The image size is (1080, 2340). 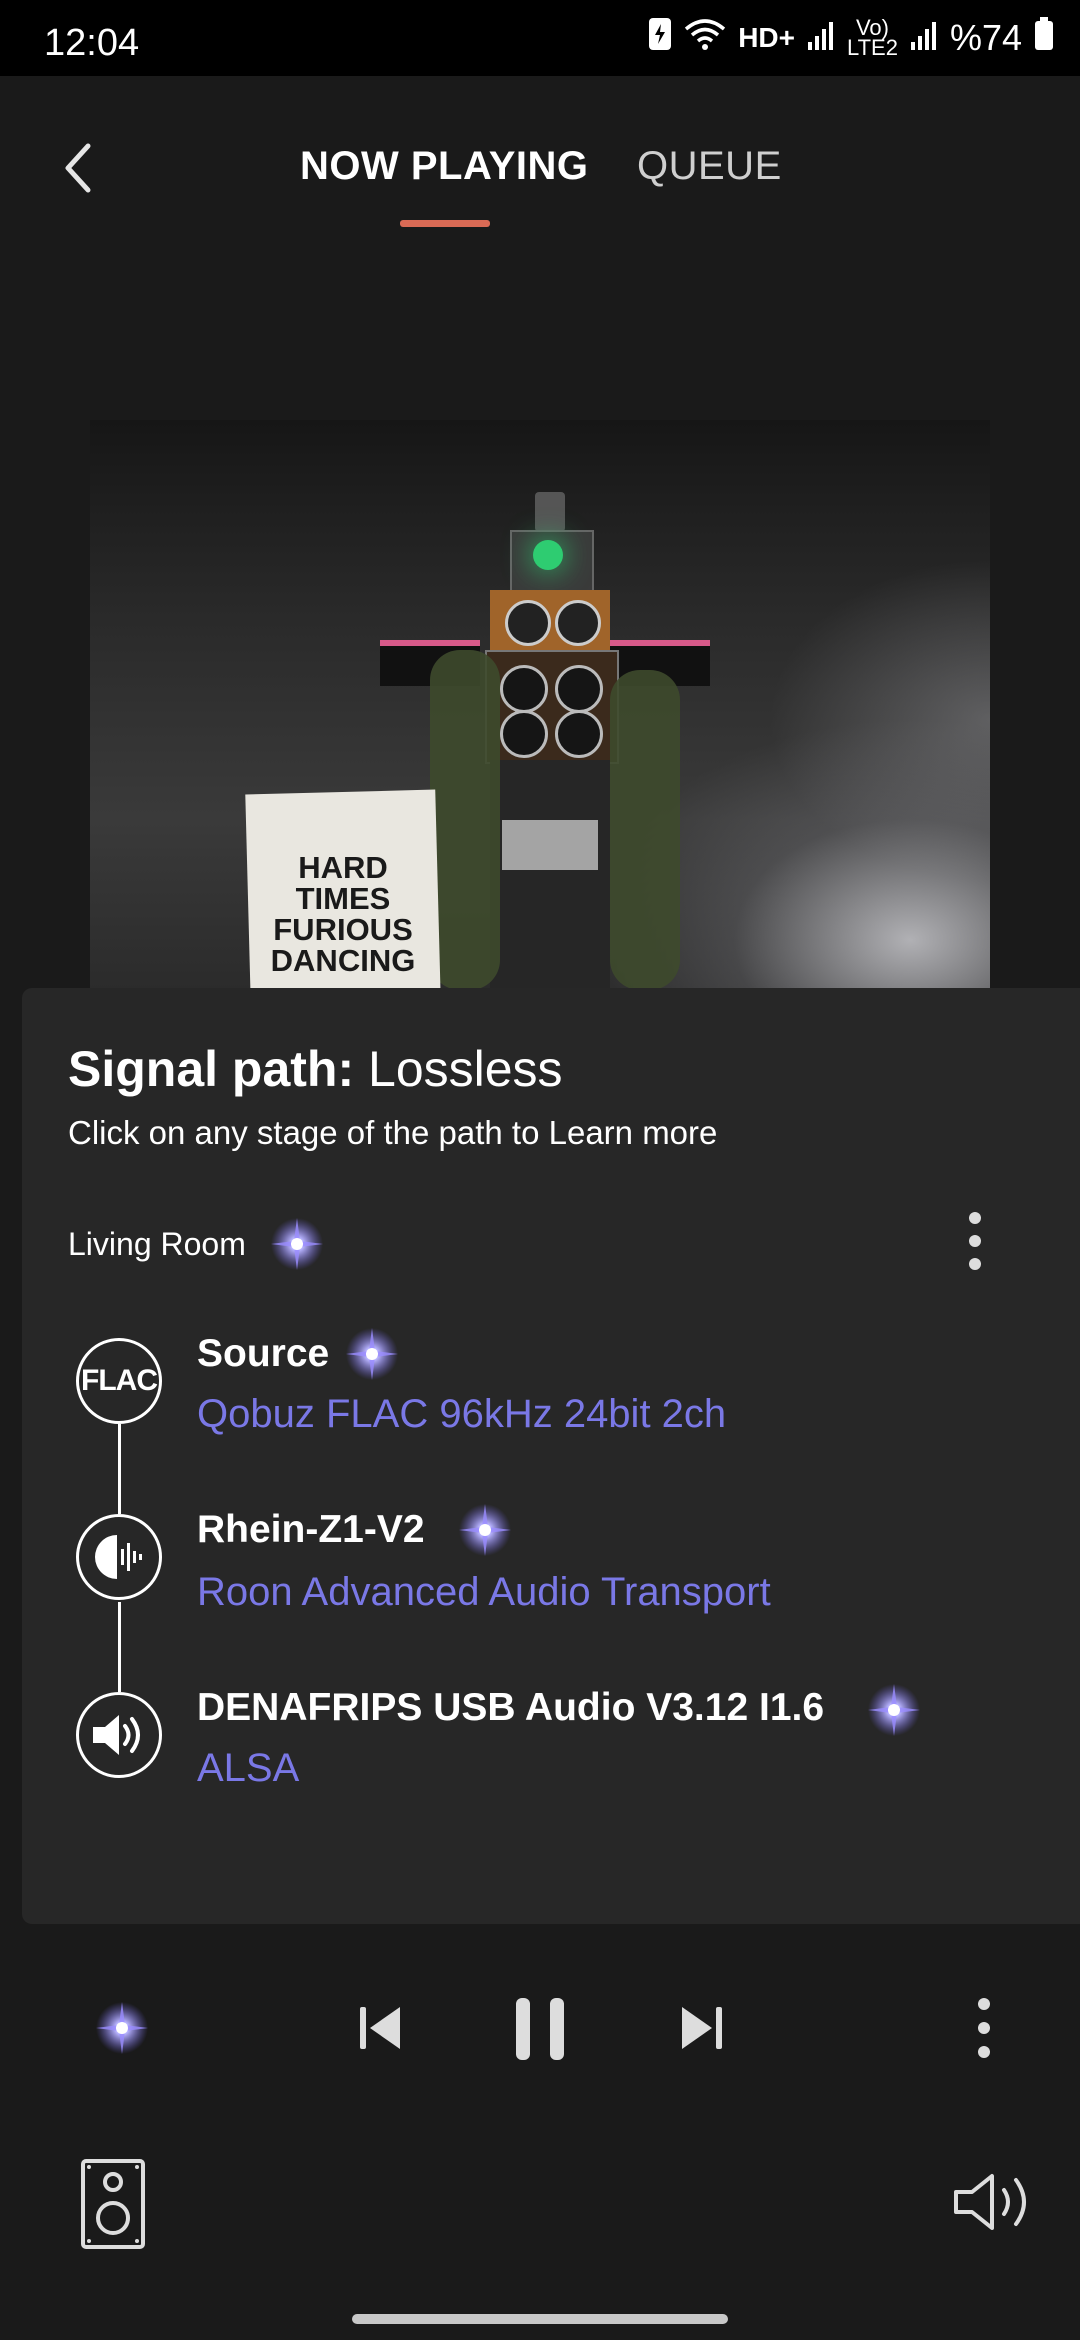 What do you see at coordinates (540, 2029) in the screenshot?
I see `pause-icon` at bounding box center [540, 2029].